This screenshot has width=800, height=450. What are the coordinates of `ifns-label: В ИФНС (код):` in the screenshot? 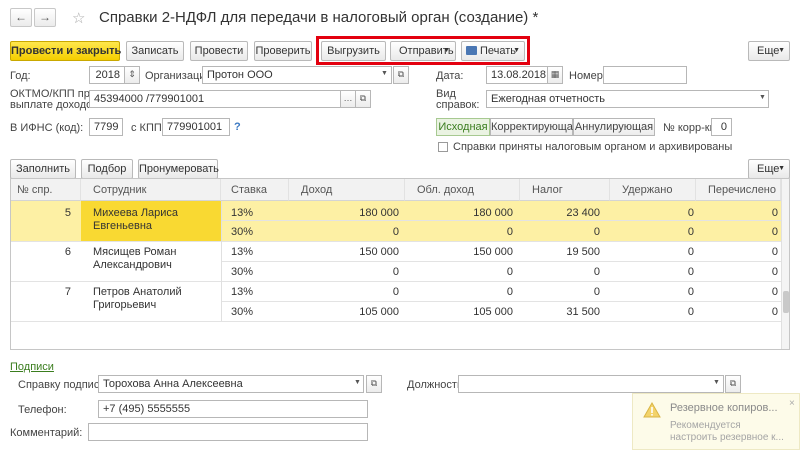 It's located at (47, 128).